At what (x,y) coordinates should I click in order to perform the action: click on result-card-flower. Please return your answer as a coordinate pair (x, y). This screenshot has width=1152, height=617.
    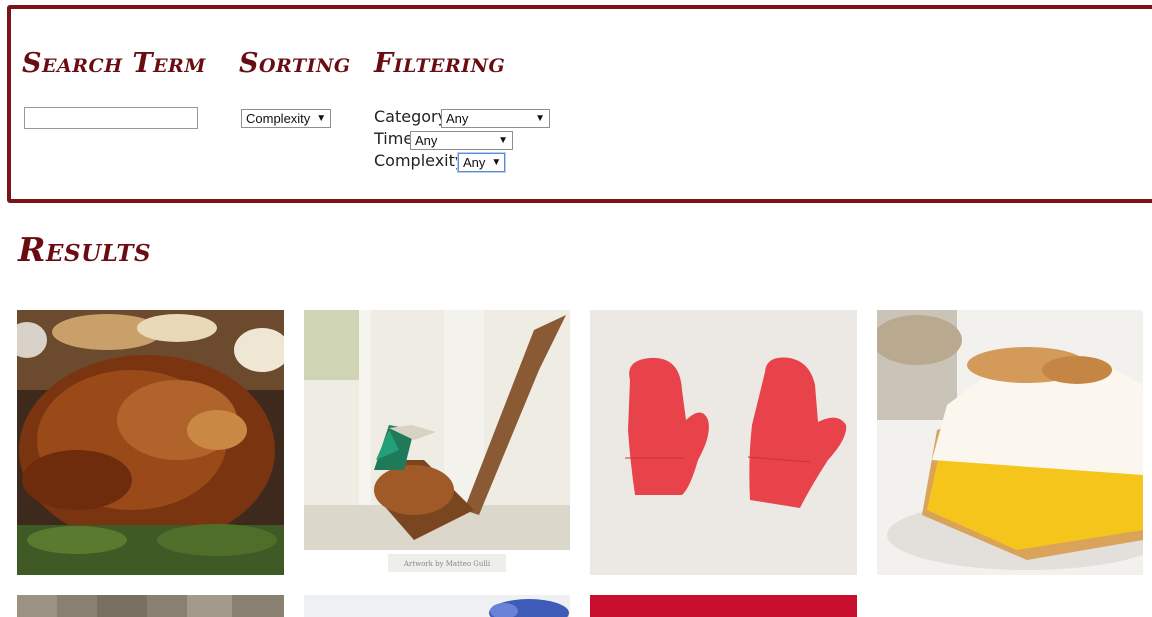
    Looking at the image, I should click on (437, 606).